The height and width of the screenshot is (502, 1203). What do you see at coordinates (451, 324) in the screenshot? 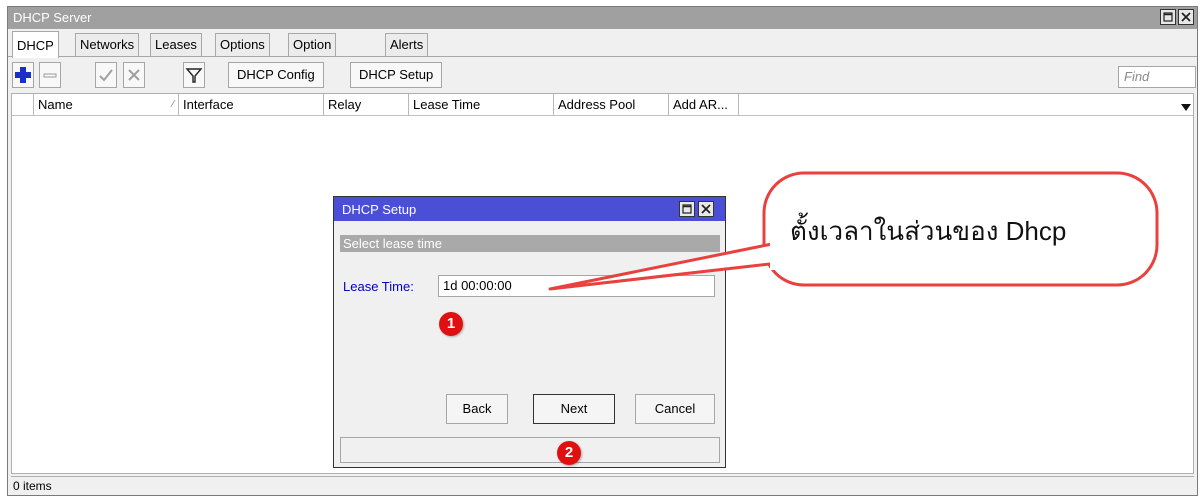
I see `step-badge-1: 1` at bounding box center [451, 324].